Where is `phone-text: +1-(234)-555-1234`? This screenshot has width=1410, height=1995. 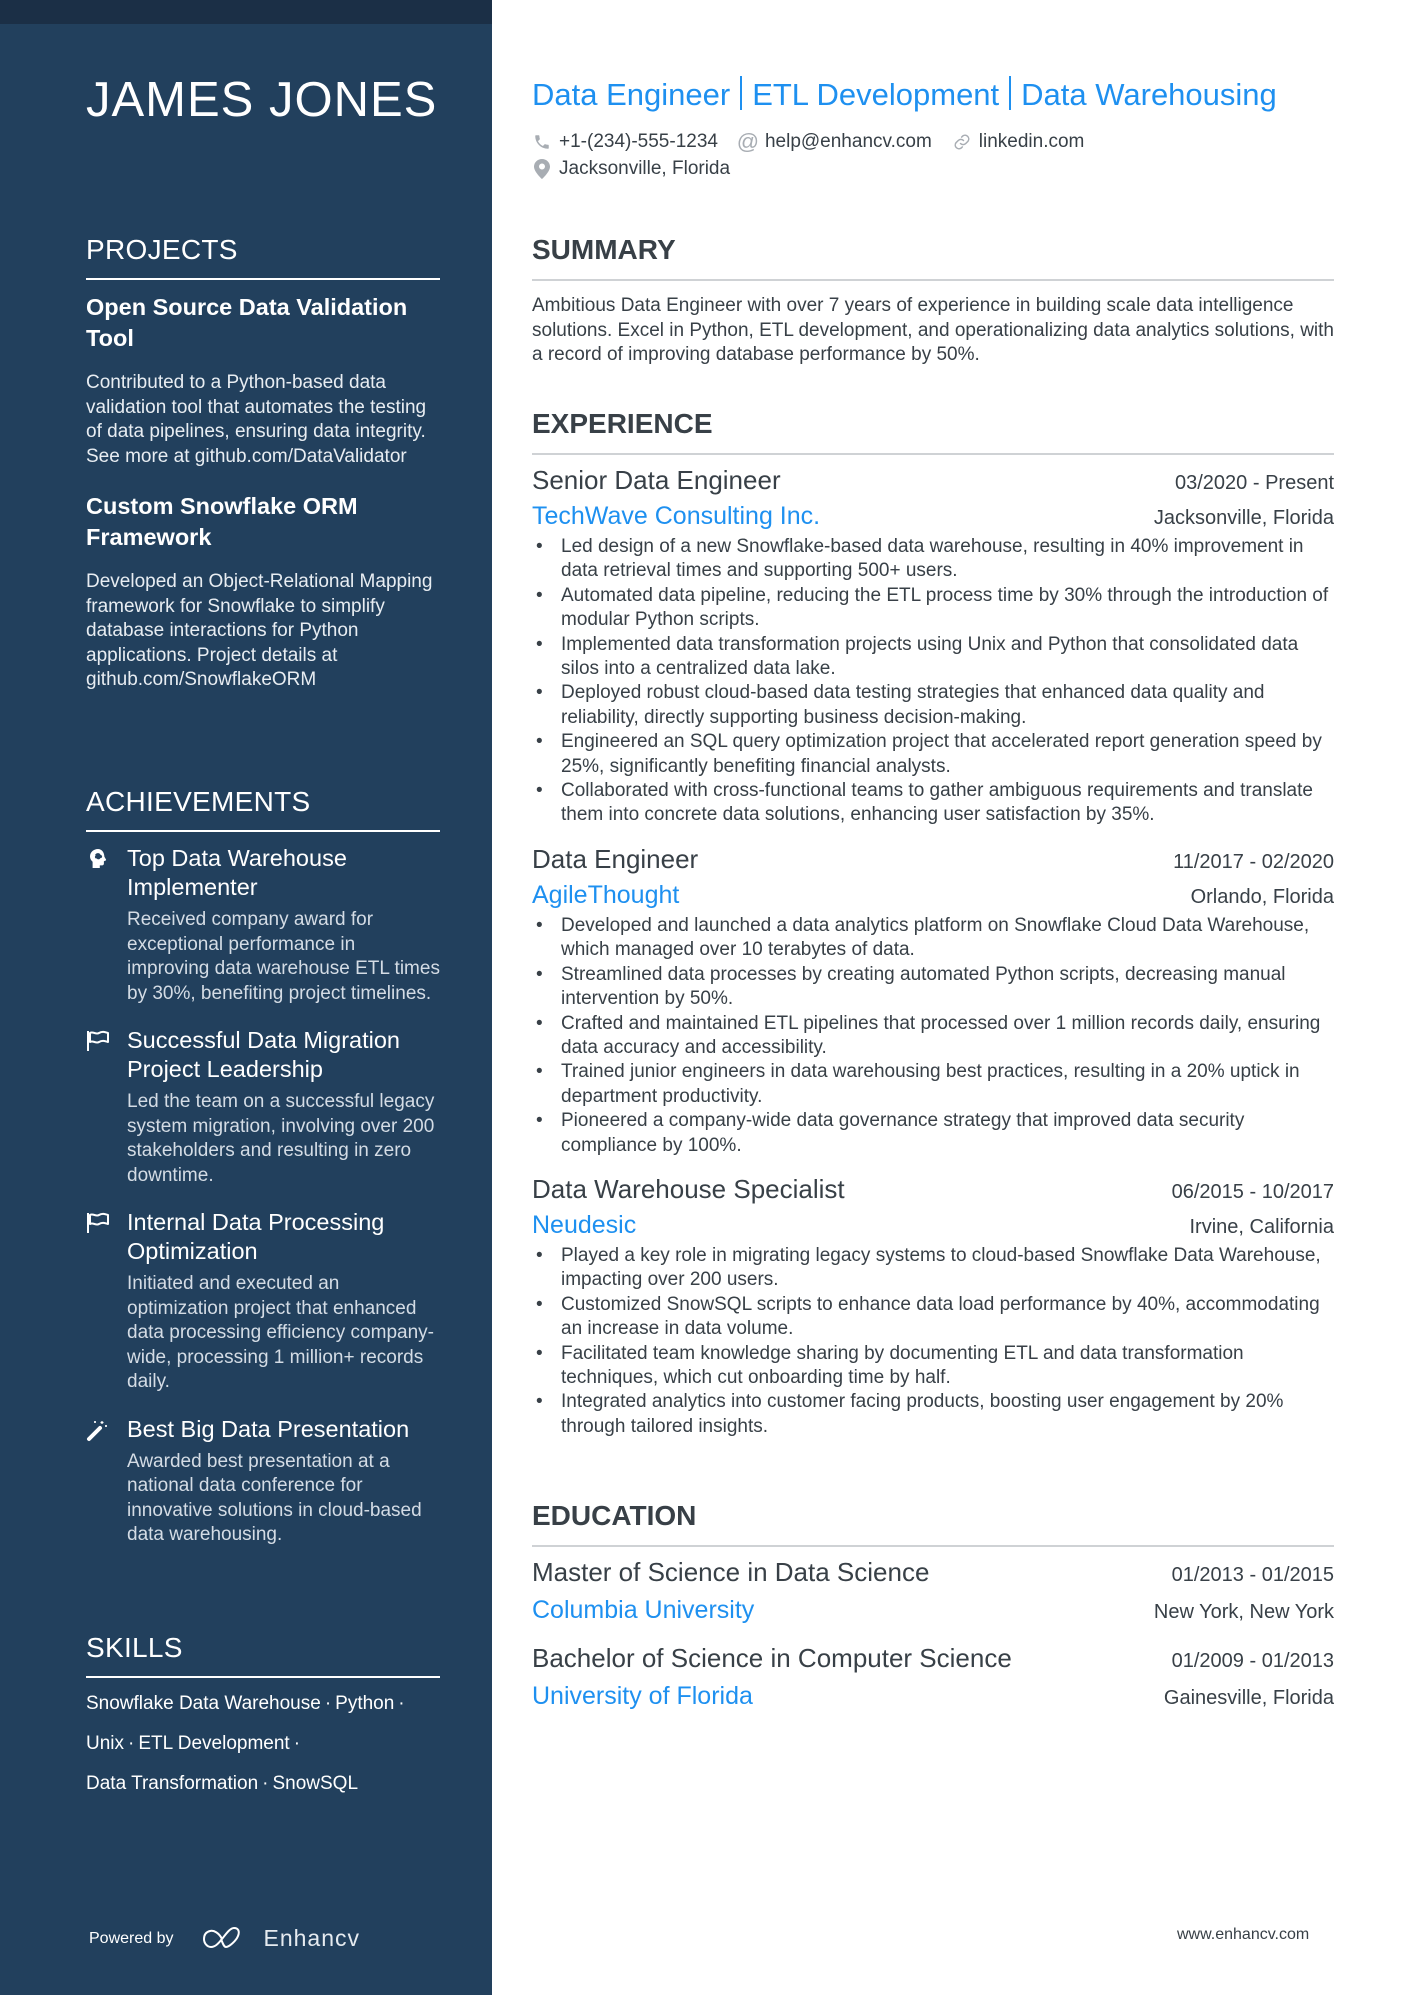 phone-text: +1-(234)-555-1234 is located at coordinates (638, 141).